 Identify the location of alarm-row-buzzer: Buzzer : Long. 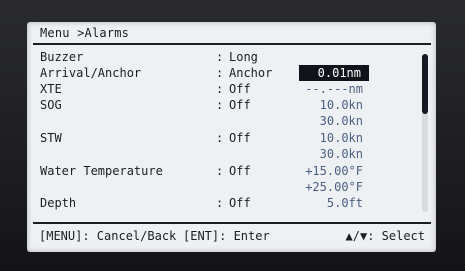
(227, 58).